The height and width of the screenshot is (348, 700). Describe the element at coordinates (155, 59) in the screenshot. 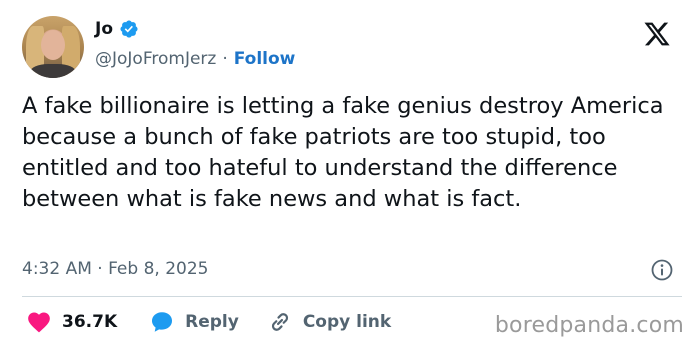

I see `author-handle: @JoJoFromJerz` at that location.